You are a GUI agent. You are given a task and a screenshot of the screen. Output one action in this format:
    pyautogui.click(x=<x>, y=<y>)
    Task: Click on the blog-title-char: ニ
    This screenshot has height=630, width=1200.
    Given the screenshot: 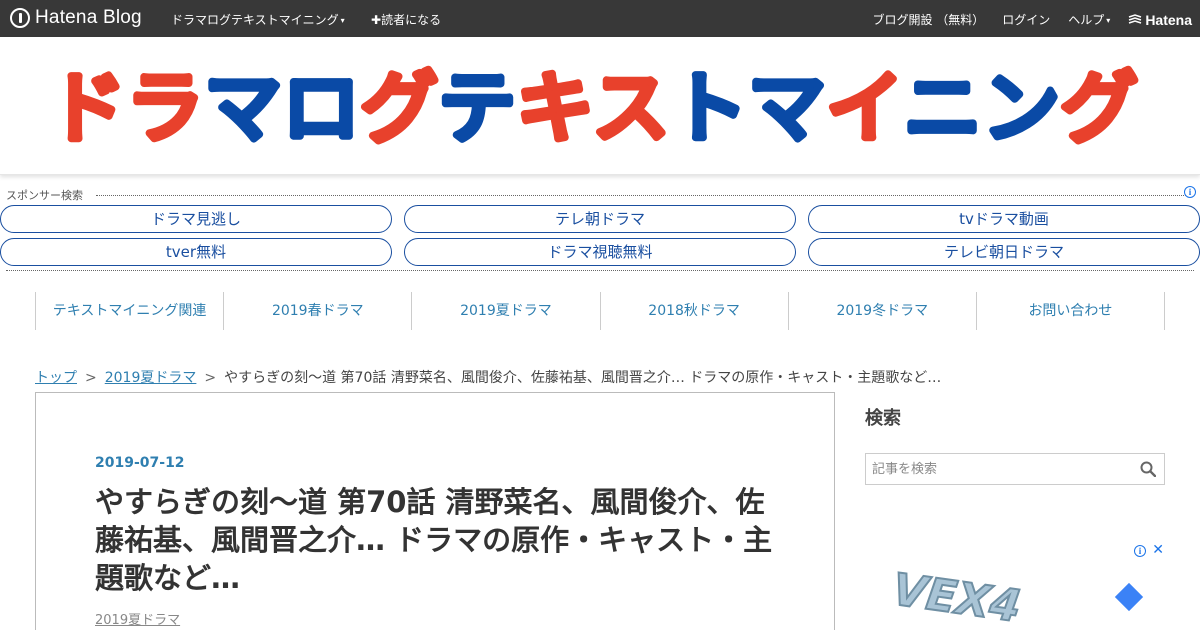 What is the action you would take?
    pyautogui.click(x=943, y=105)
    